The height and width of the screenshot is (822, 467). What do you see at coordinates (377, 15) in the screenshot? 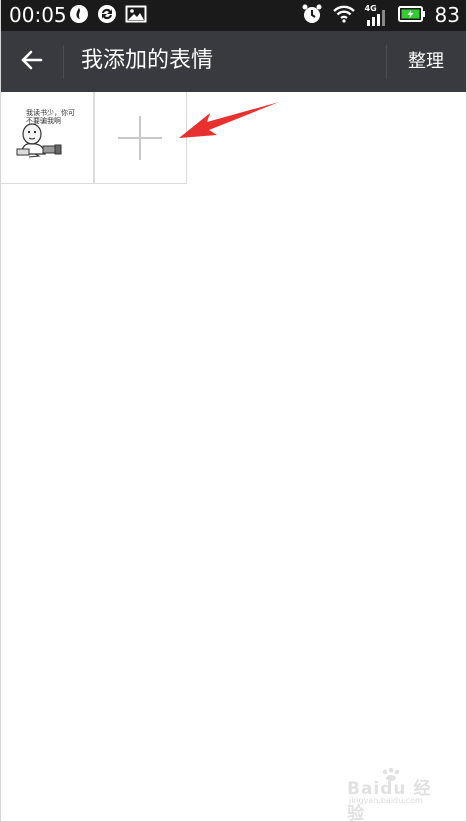
I see `cell-signal-icon: 4G` at bounding box center [377, 15].